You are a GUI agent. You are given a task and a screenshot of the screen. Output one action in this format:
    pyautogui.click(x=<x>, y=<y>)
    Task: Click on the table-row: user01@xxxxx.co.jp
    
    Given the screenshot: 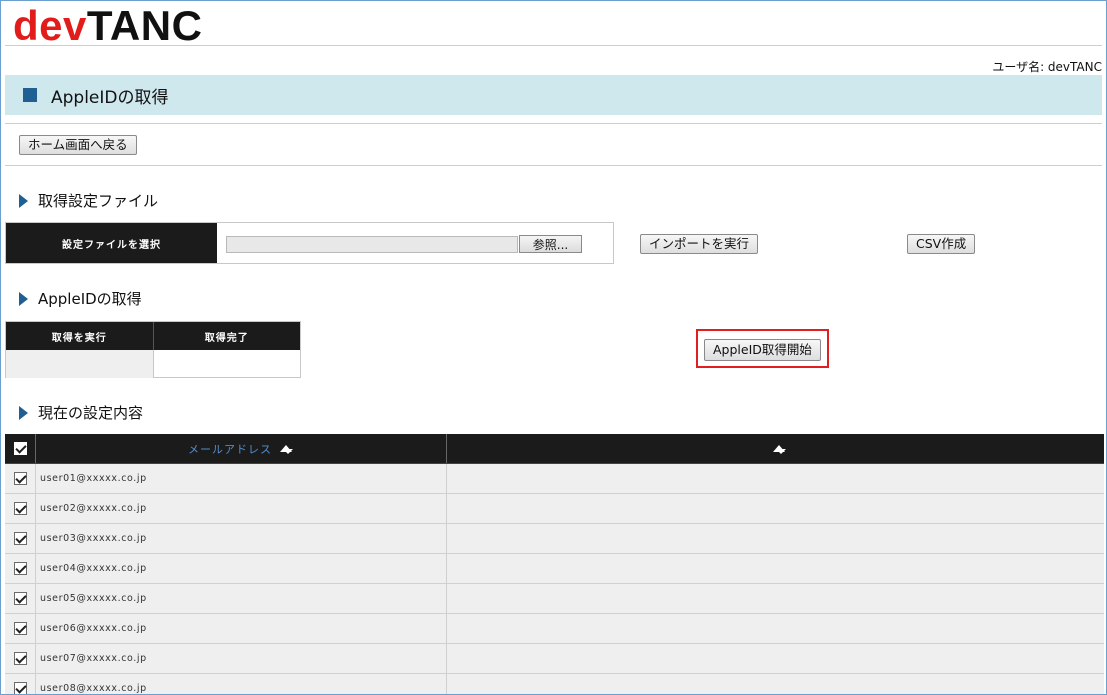 What is the action you would take?
    pyautogui.click(x=554, y=479)
    